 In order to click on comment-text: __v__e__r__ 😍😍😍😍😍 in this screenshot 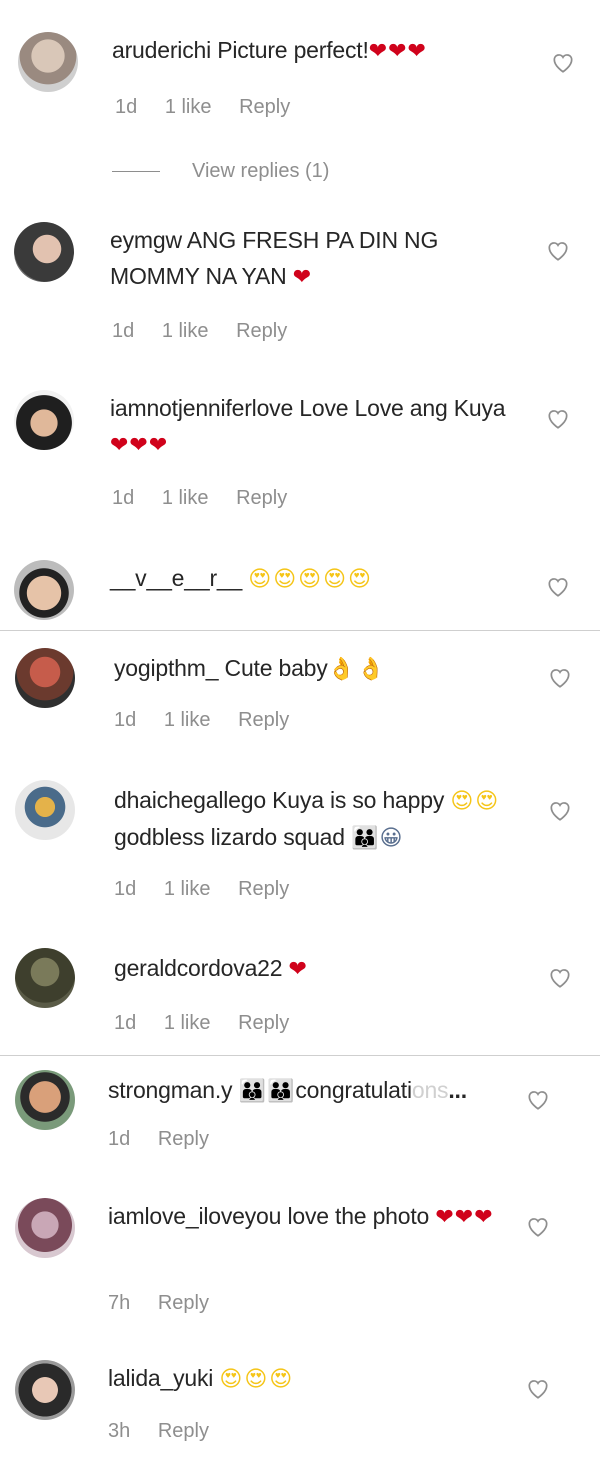, I will do `click(310, 578)`.